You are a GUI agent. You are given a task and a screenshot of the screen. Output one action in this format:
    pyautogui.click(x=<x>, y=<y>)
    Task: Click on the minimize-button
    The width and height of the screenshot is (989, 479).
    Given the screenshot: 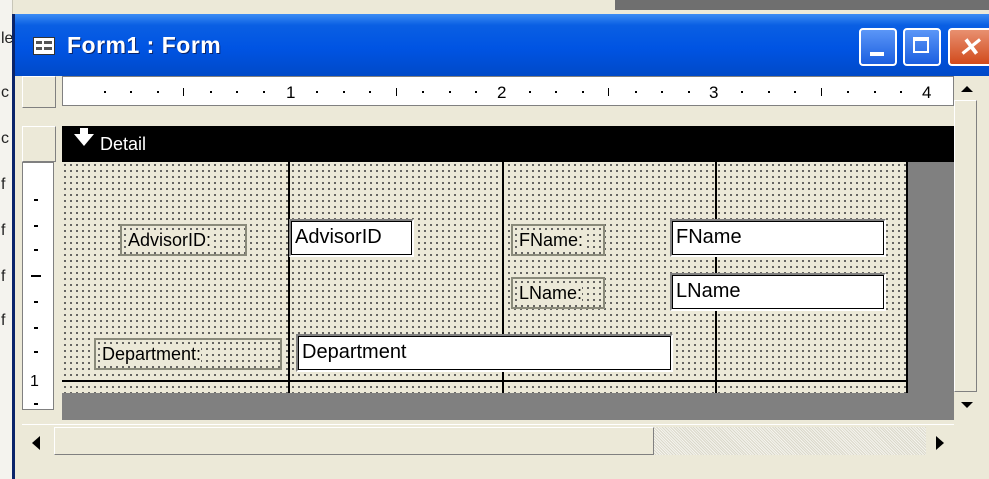 What is the action you would take?
    pyautogui.click(x=878, y=47)
    